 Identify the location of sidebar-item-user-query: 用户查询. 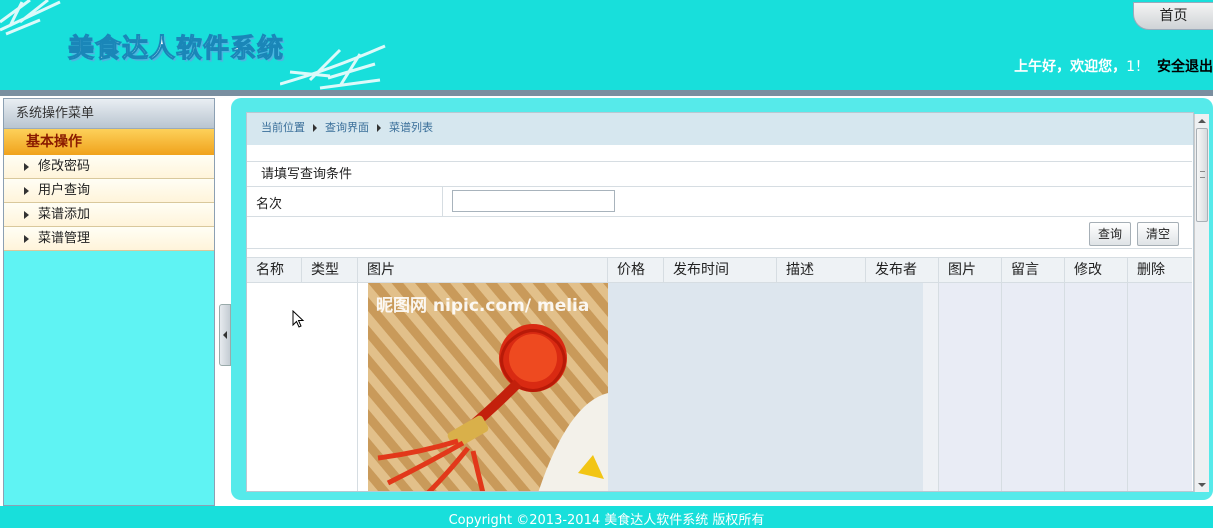
(109, 191).